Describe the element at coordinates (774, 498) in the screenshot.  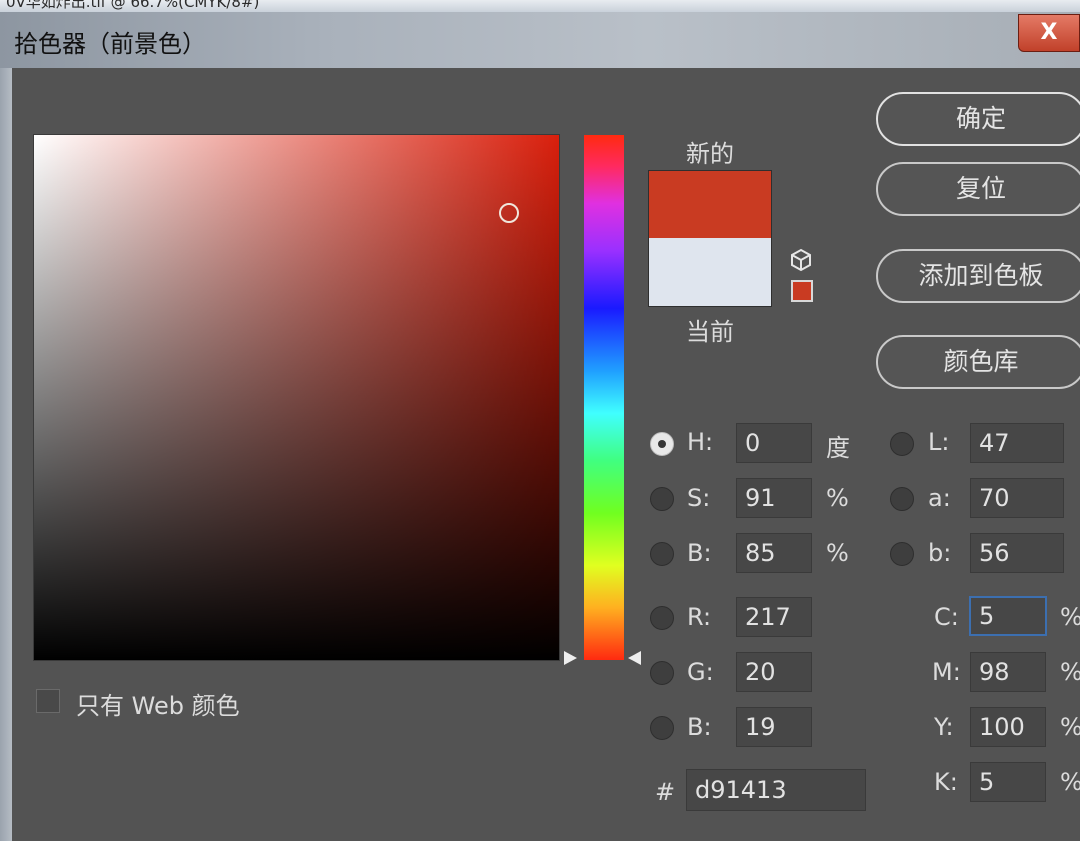
I see `s-input: 91` at that location.